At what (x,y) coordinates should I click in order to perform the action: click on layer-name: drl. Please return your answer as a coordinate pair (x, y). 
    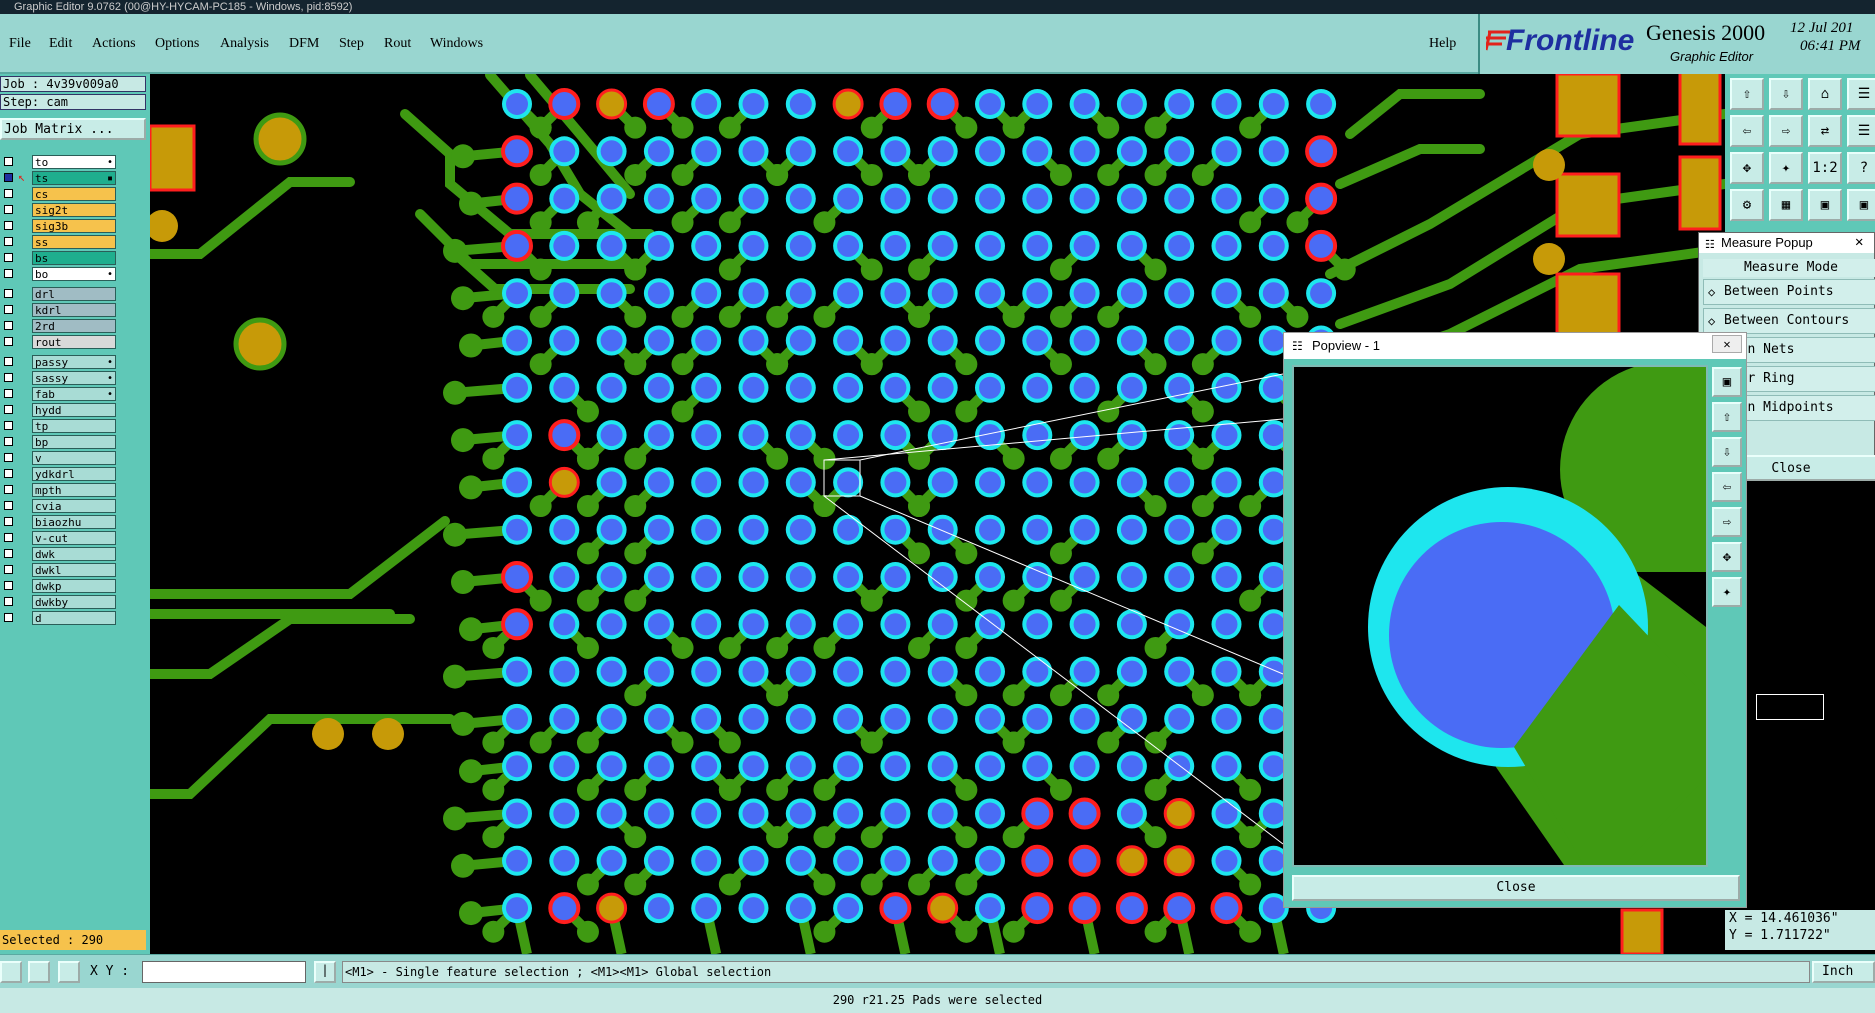
    Looking at the image, I should click on (74, 294).